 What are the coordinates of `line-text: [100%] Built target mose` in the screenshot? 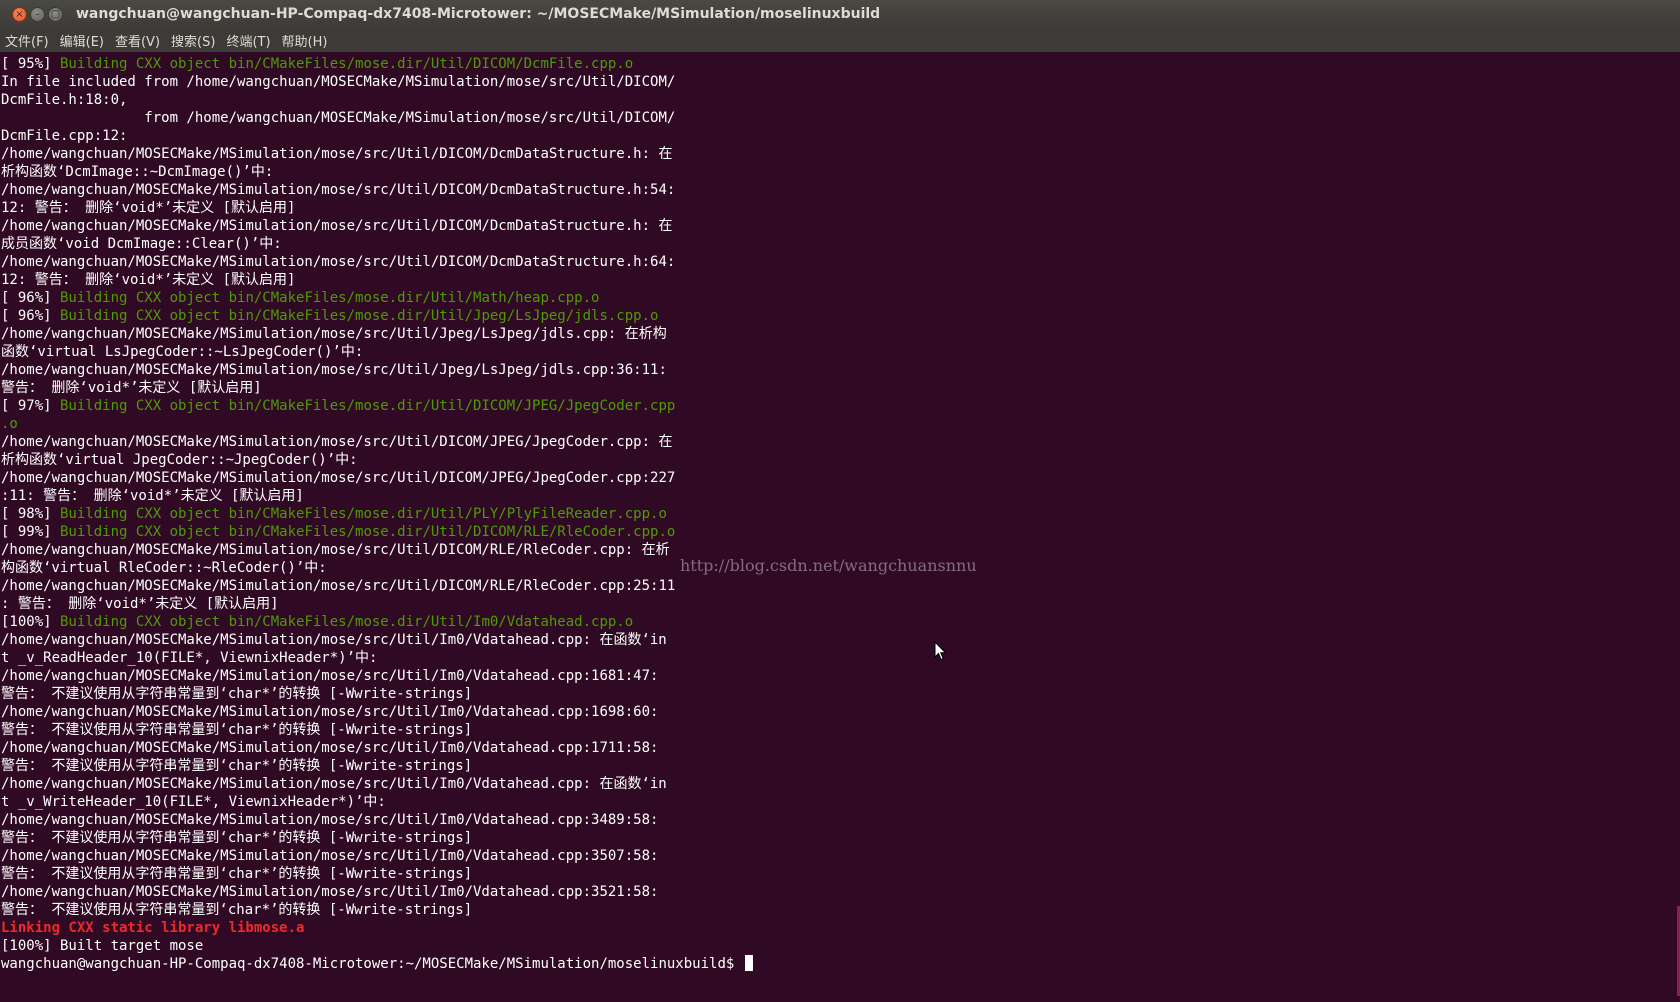 It's located at (102, 946).